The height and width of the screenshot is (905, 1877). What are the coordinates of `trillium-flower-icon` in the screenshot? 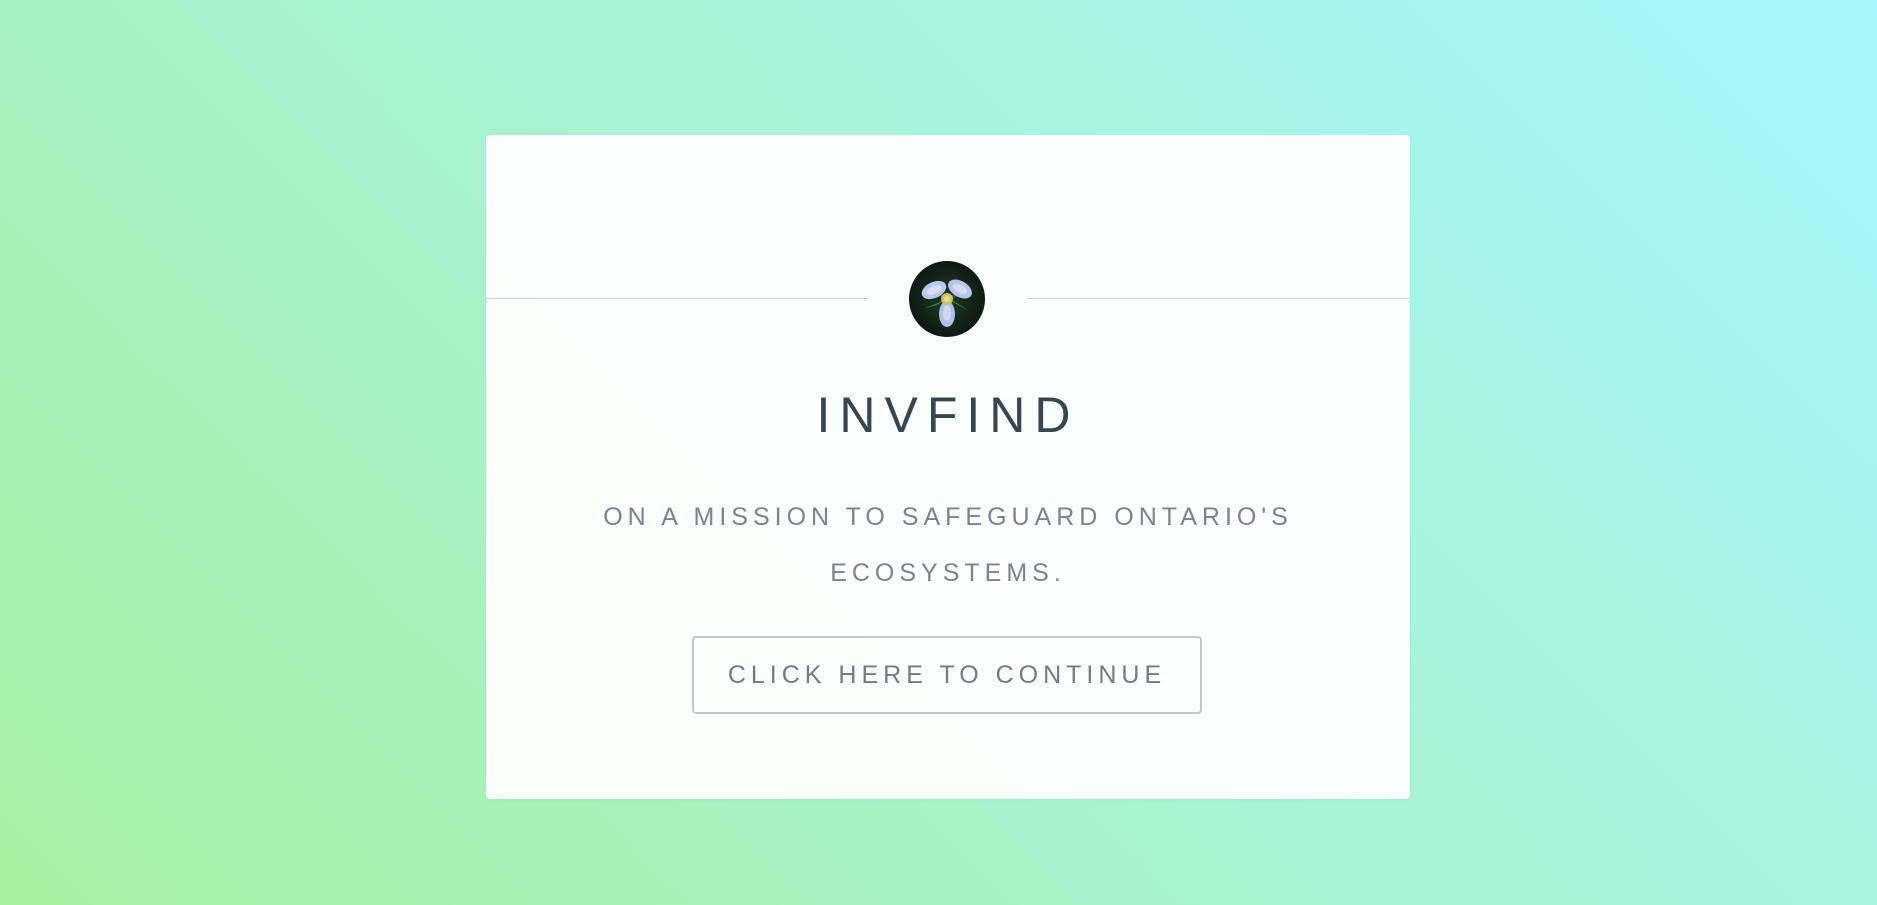 It's located at (947, 299).